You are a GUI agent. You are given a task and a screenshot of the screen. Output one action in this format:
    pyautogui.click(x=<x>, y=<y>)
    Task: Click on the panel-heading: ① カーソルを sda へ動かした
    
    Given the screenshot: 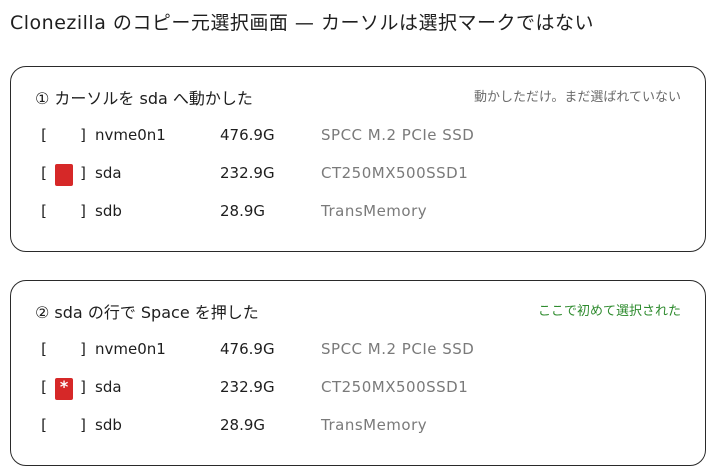 What is the action you would take?
    pyautogui.click(x=144, y=98)
    